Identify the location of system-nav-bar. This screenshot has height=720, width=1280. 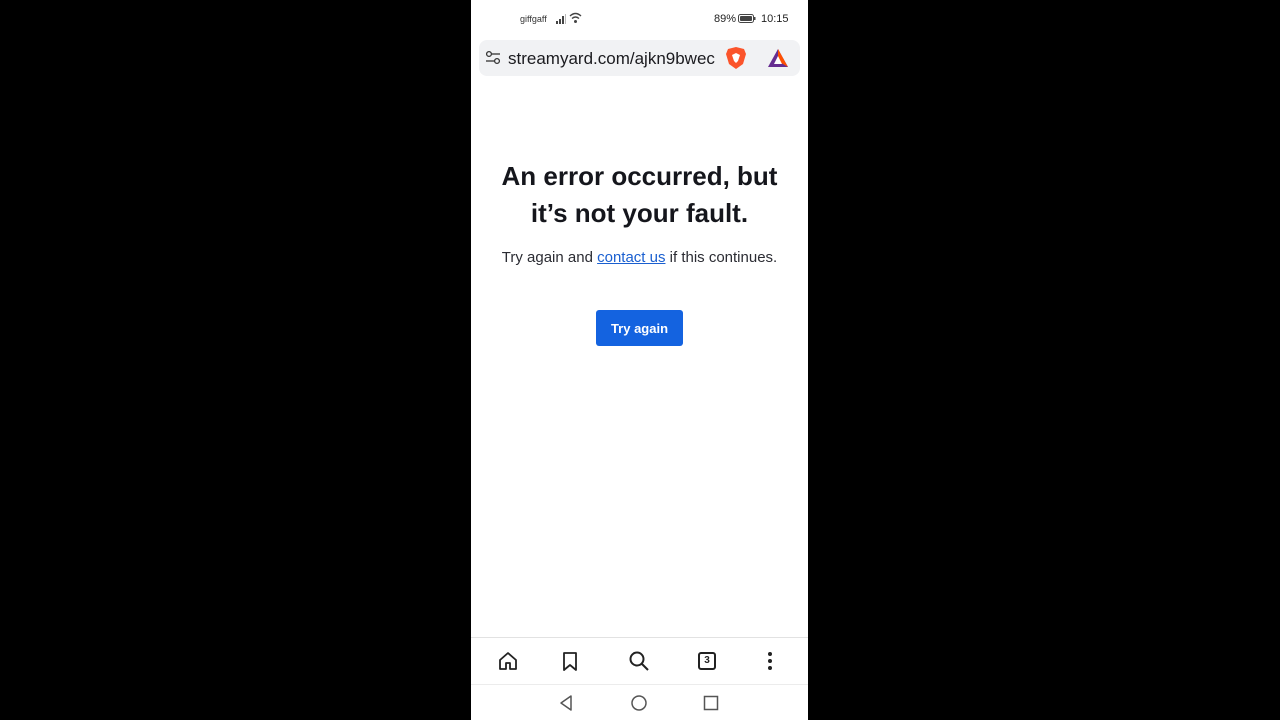
(639, 702).